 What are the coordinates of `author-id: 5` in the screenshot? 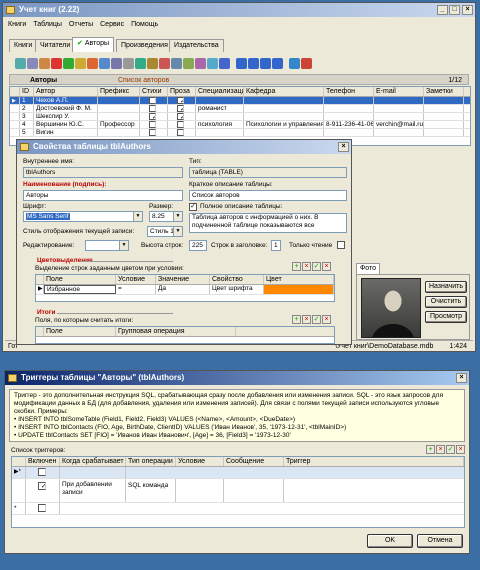 It's located at (27, 132).